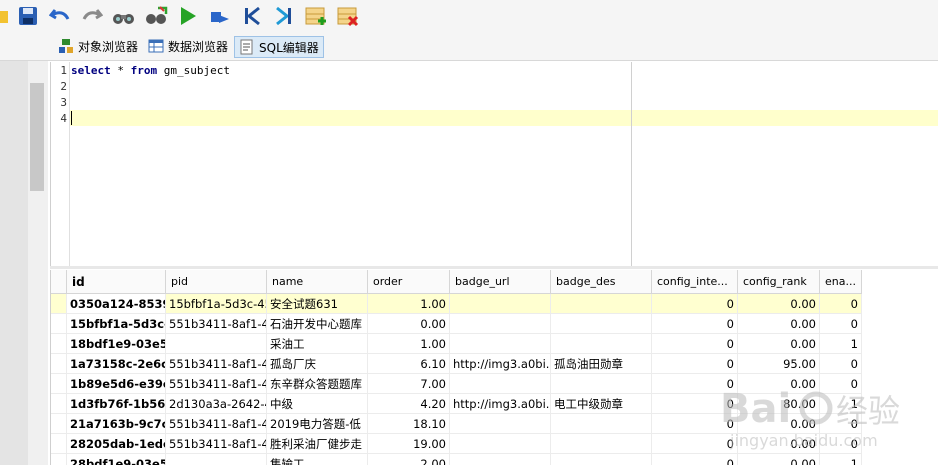 This screenshot has height=468, width=938. Describe the element at coordinates (409, 364) in the screenshot. I see `cell-order: 6.10` at that location.